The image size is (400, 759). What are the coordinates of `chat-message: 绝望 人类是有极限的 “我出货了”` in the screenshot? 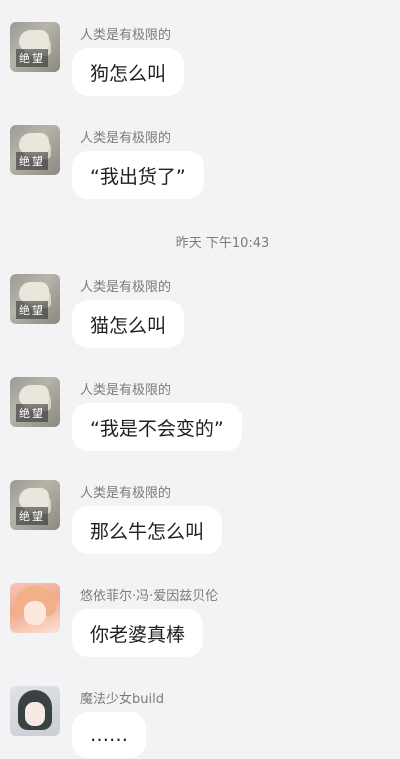 It's located at (200, 165).